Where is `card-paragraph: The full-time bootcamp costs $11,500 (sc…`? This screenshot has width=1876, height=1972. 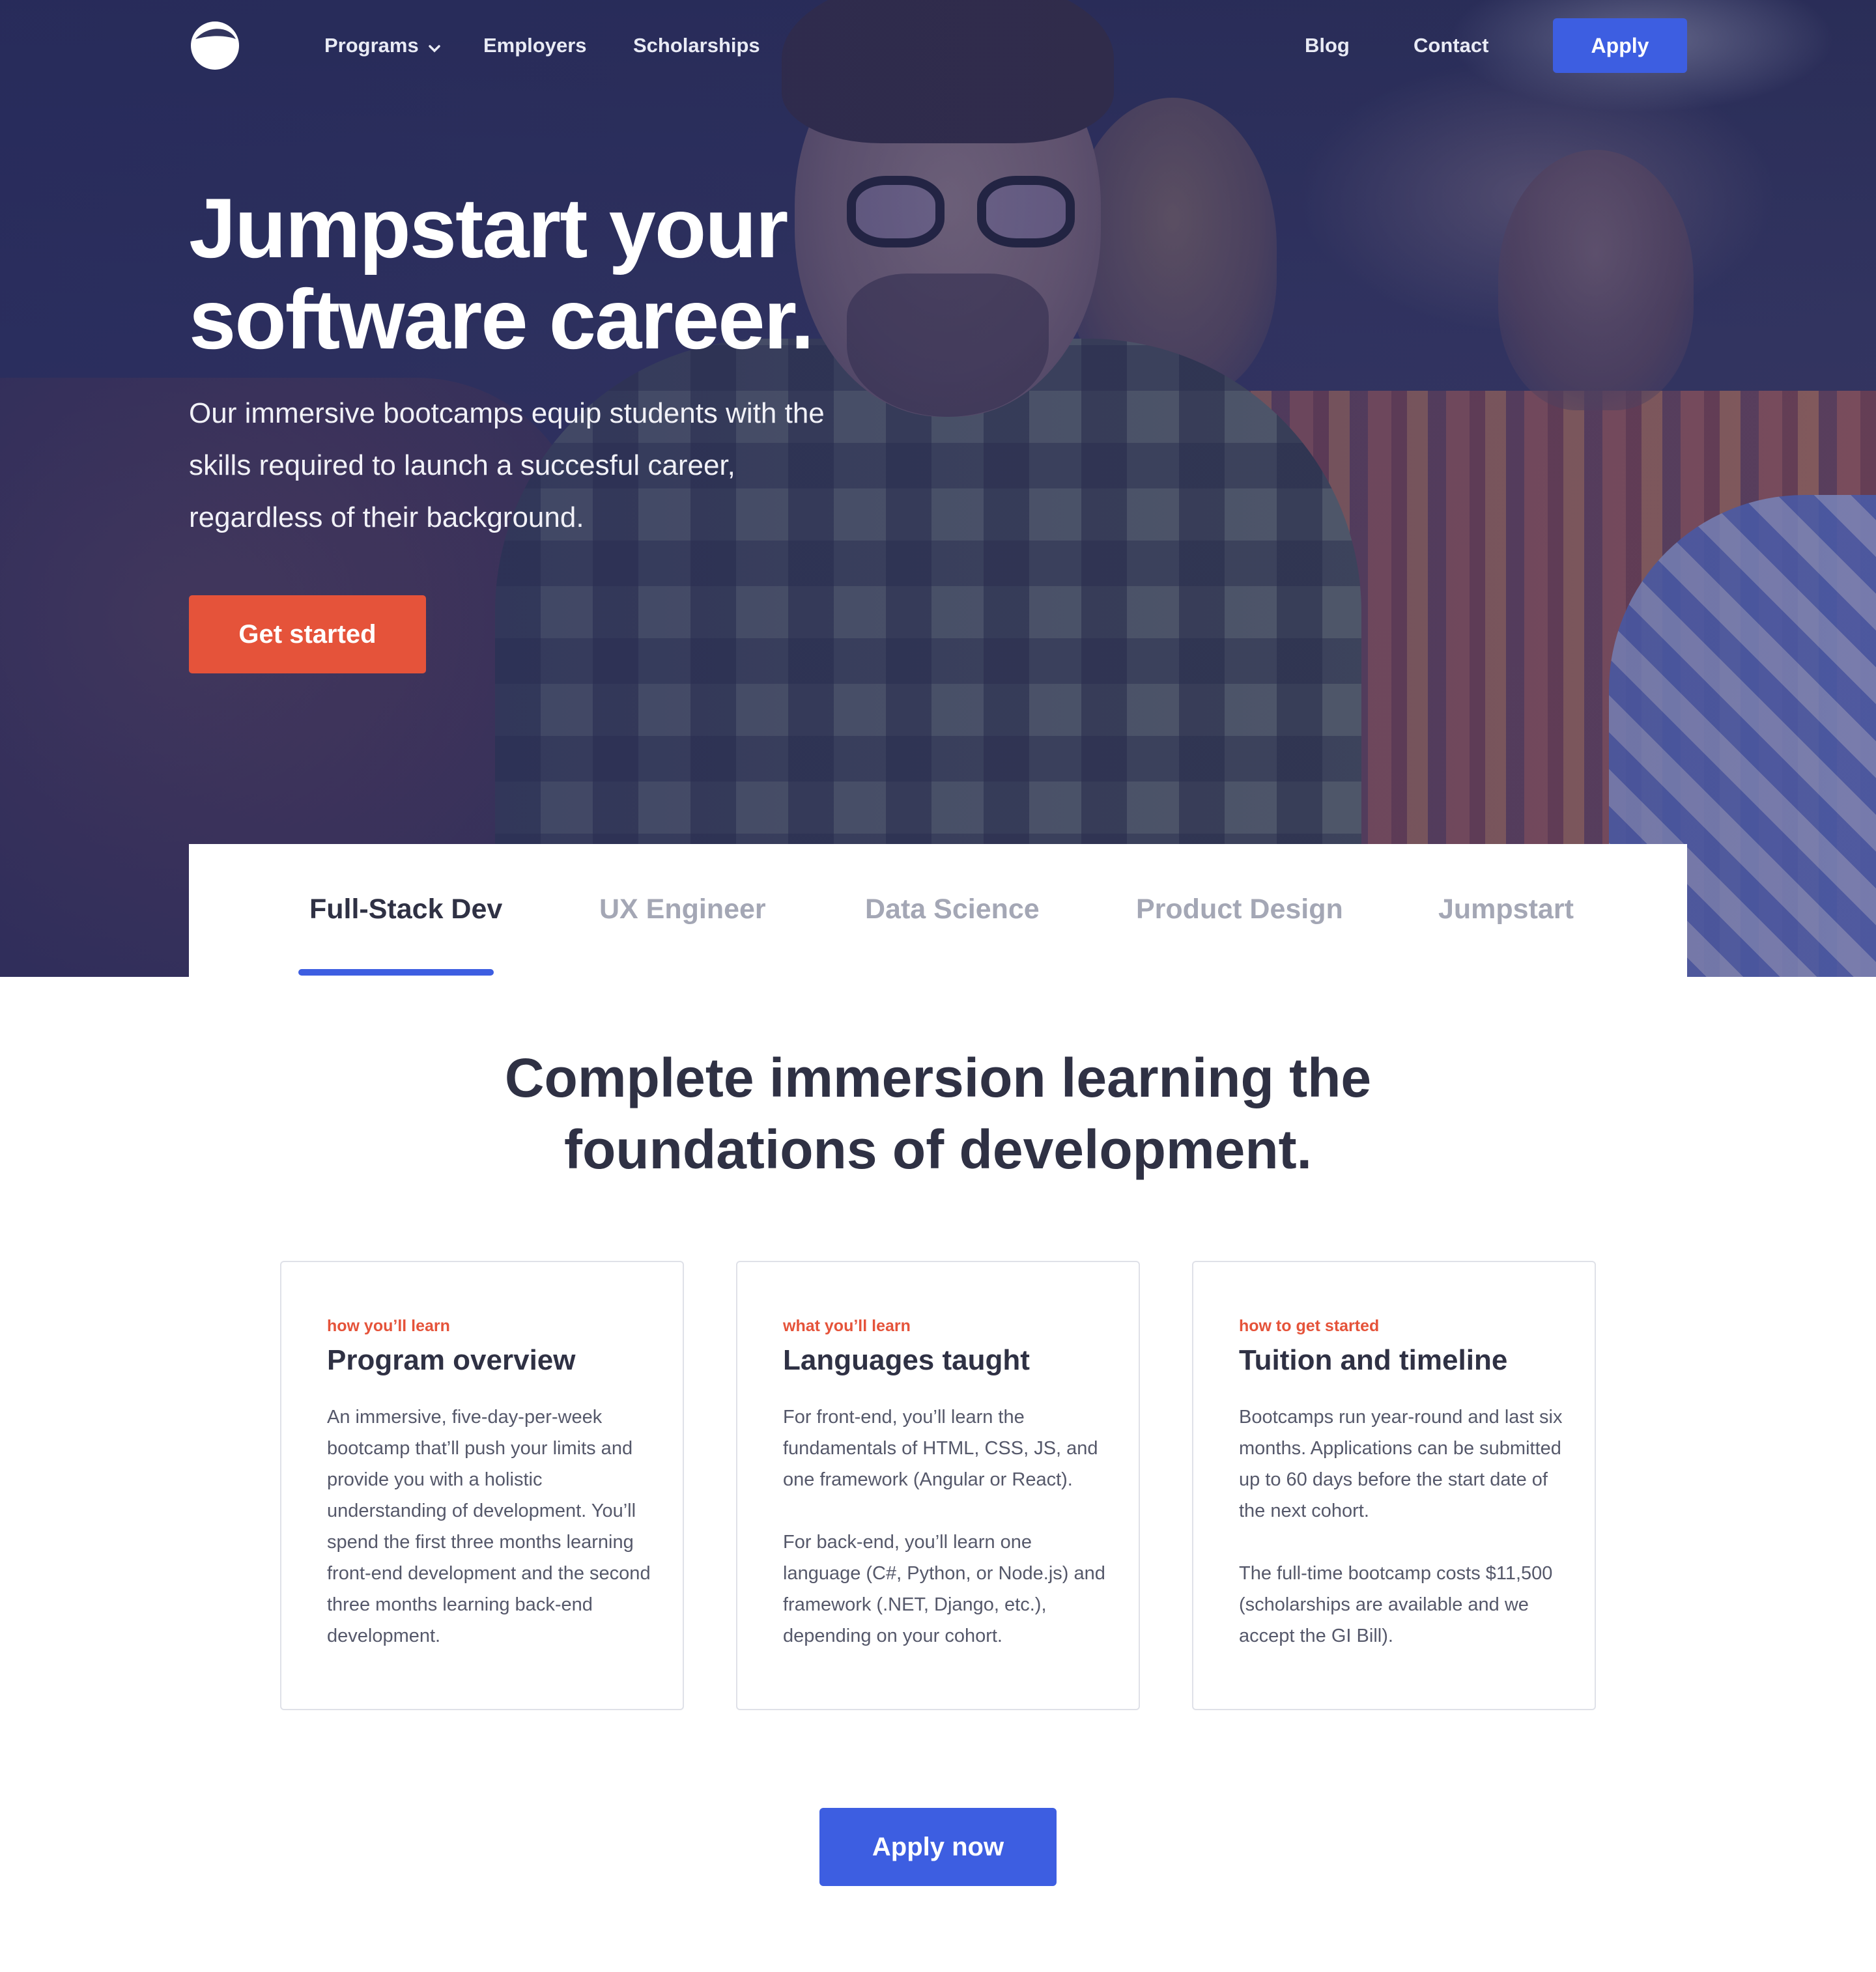
card-paragraph: The full-time bootcamp costs $11,500 (sc… is located at coordinates (1396, 1604).